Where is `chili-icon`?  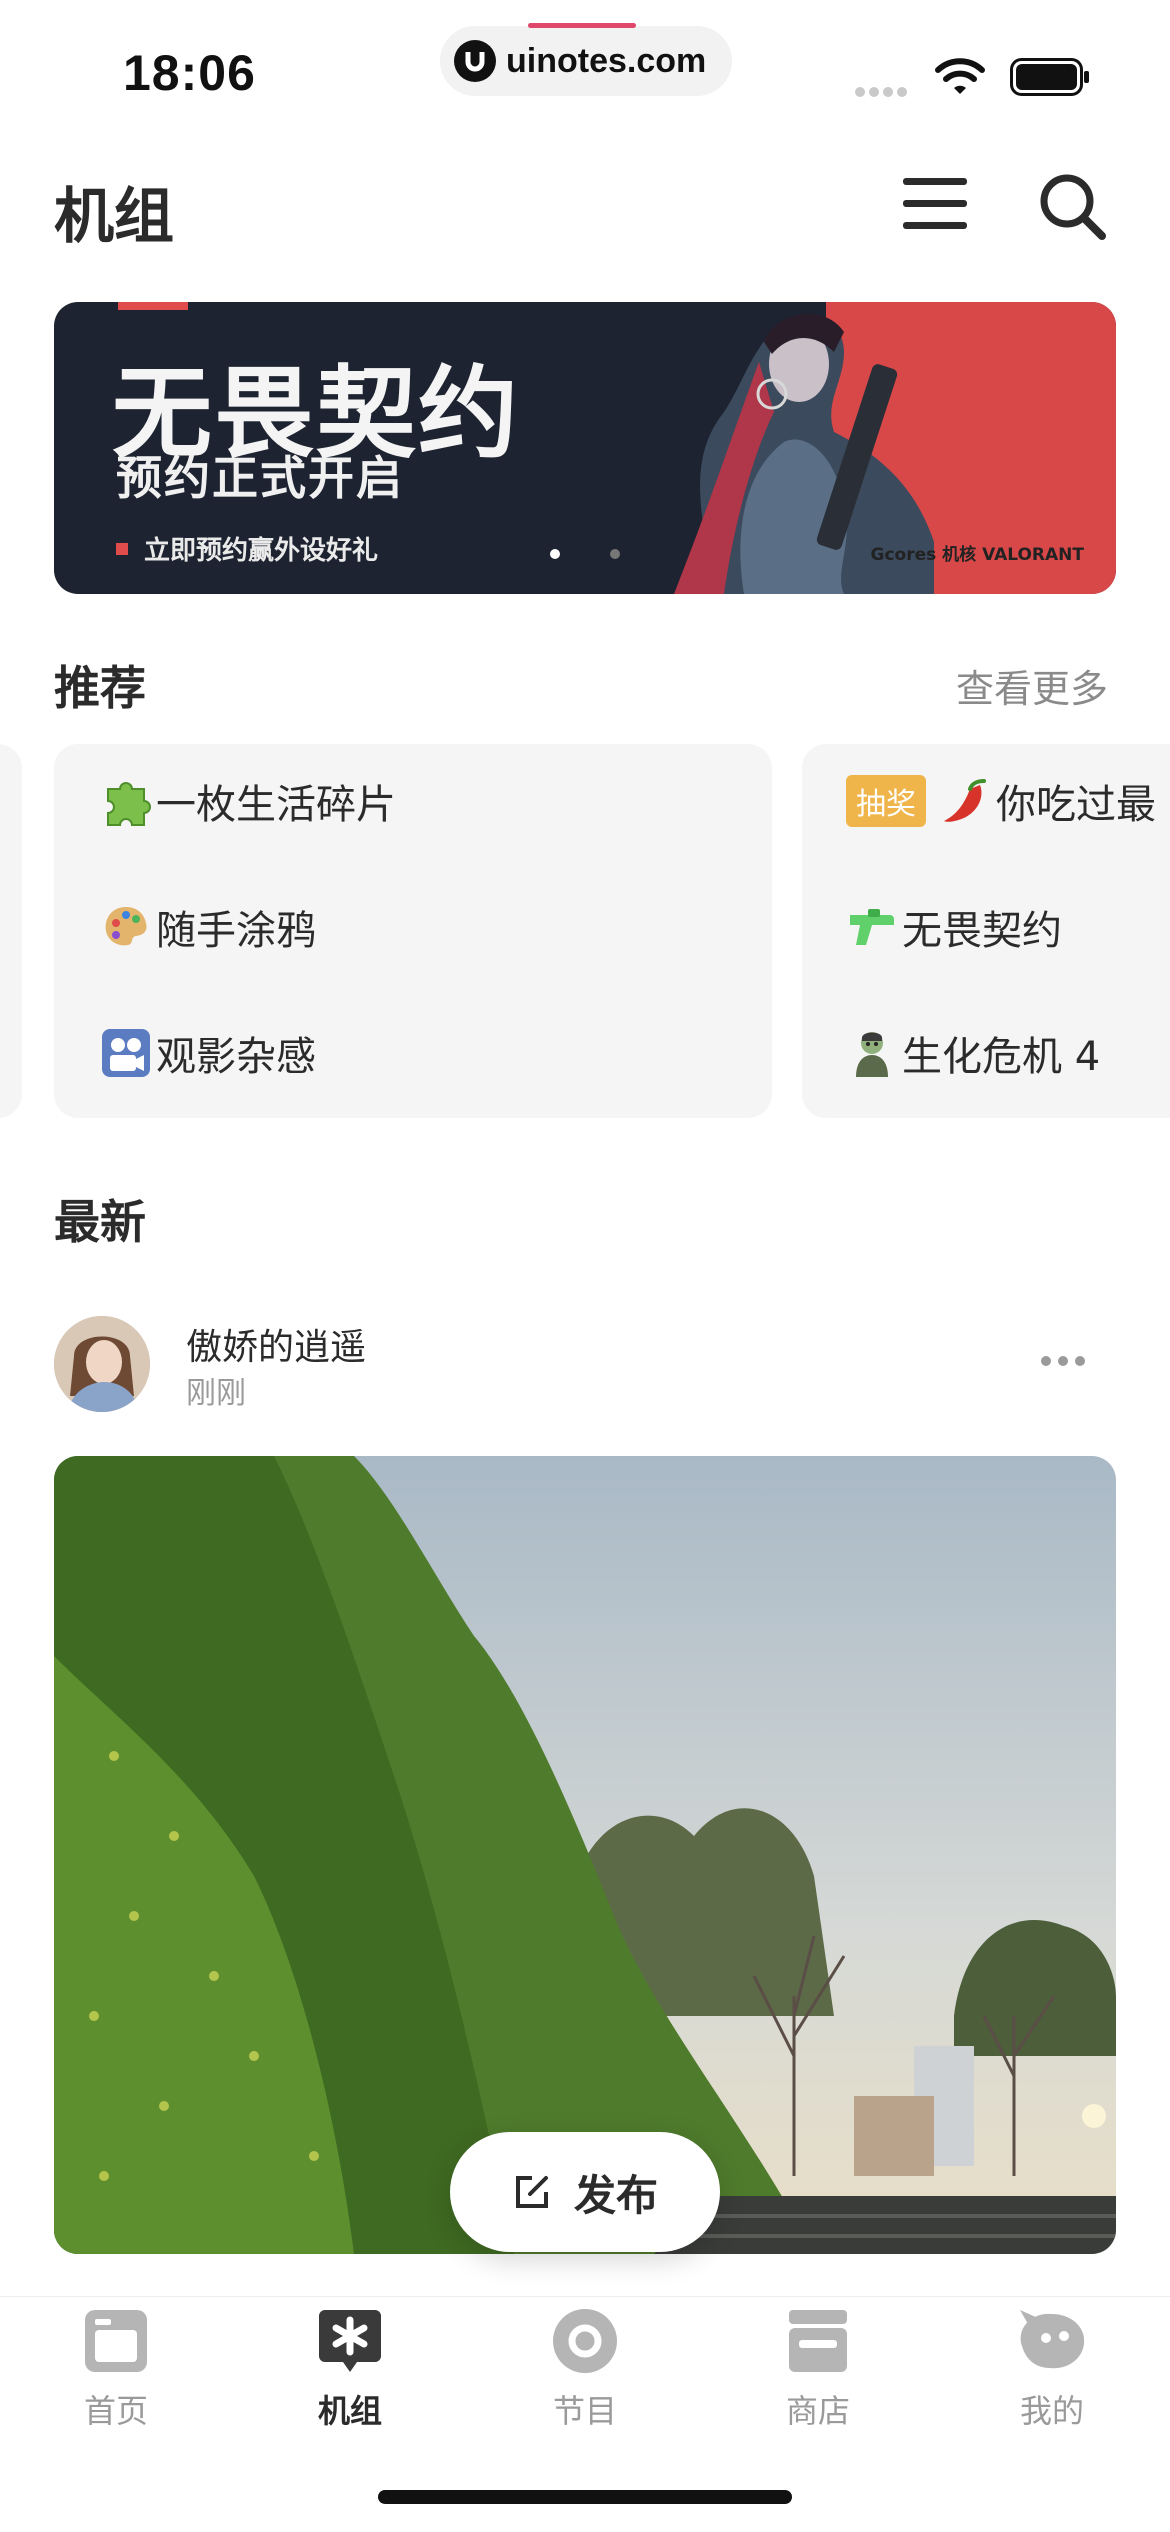
chili-icon is located at coordinates (965, 800).